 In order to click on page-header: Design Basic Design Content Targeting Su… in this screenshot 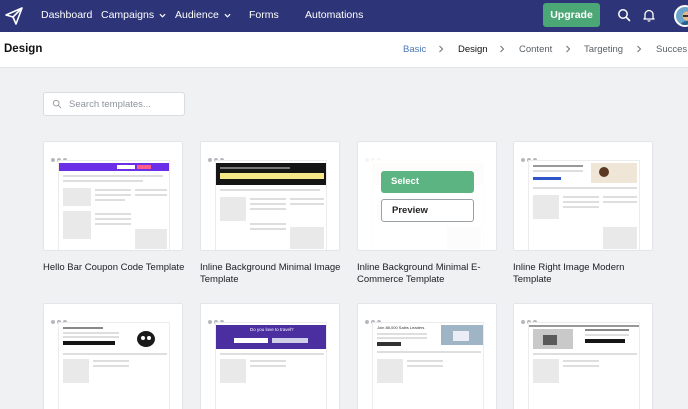, I will do `click(344, 50)`.